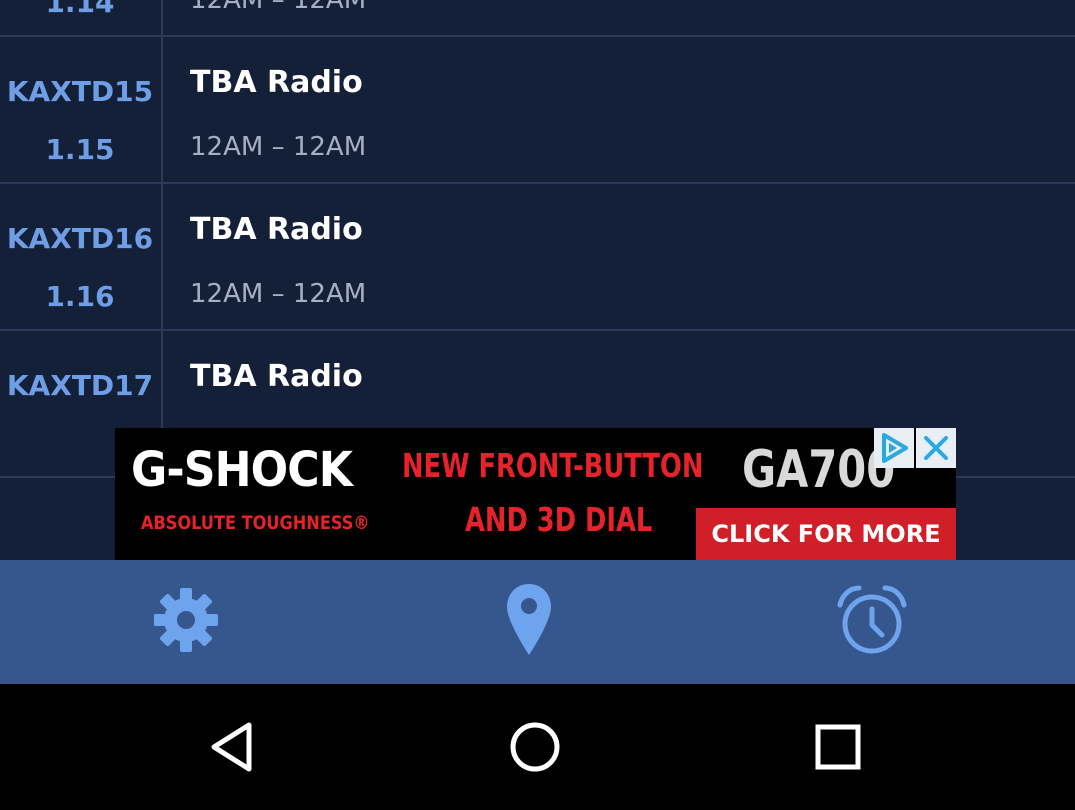  I want to click on recents-icon, so click(838, 749).